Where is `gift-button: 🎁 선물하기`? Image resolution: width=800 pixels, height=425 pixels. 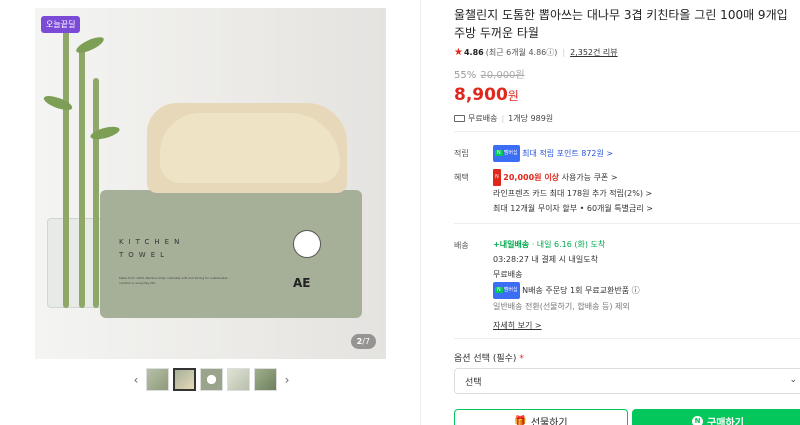
gift-button: 🎁 선물하기 is located at coordinates (541, 417).